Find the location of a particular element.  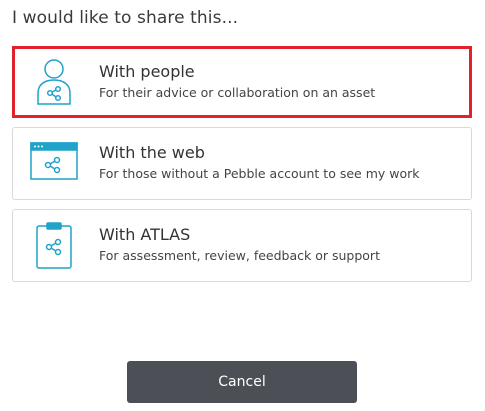

browser-share-icon is located at coordinates (54, 161).